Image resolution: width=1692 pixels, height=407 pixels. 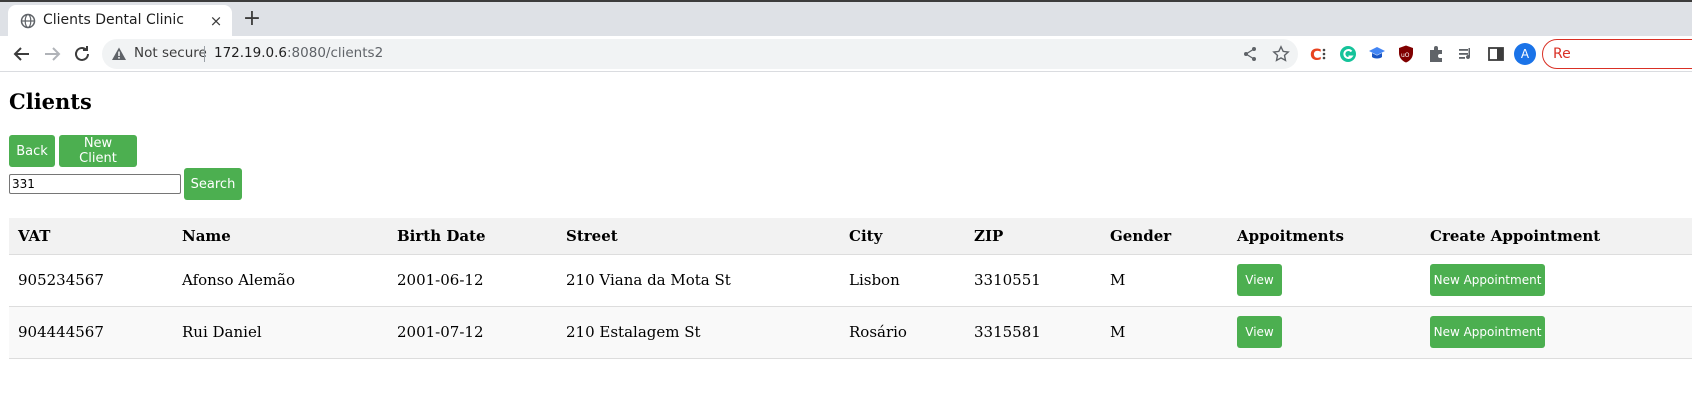 What do you see at coordinates (50, 101) in the screenshot?
I see `page-title: Clients` at bounding box center [50, 101].